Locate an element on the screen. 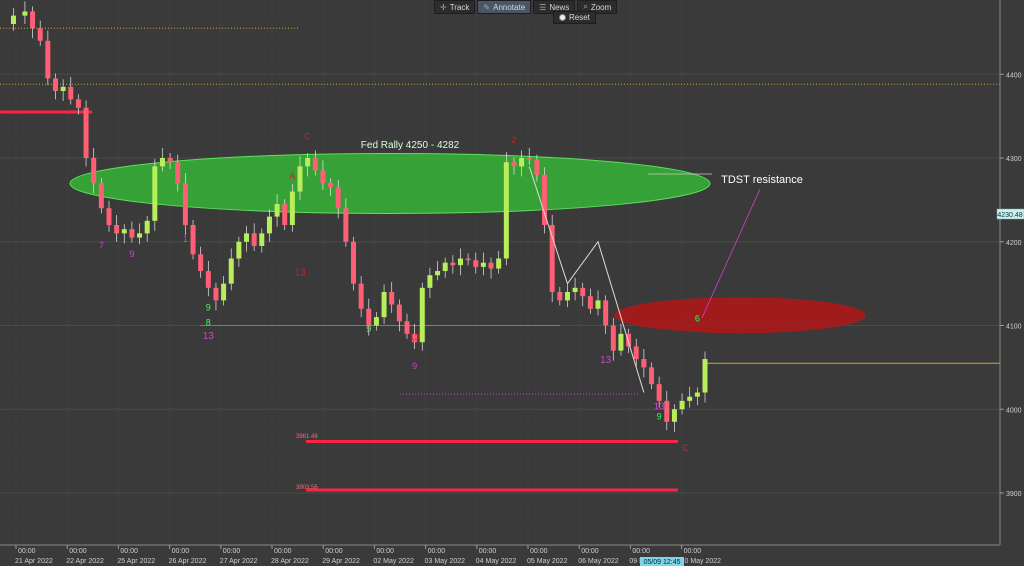 The image size is (1024, 566). crosshair-time-text: 05/09 12:45 is located at coordinates (662, 562).